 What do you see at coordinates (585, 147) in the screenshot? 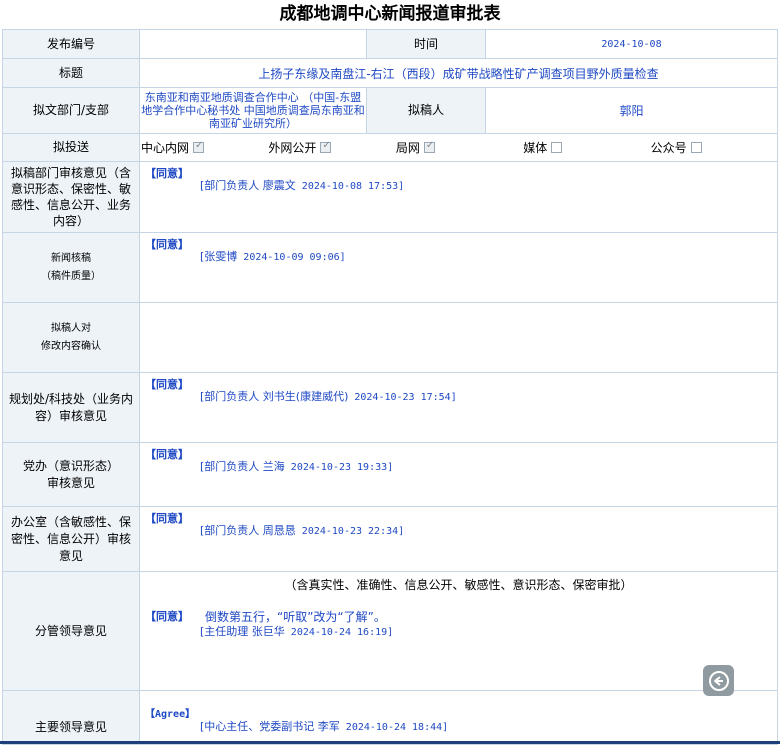
I see `send-option-media: 媒体` at bounding box center [585, 147].